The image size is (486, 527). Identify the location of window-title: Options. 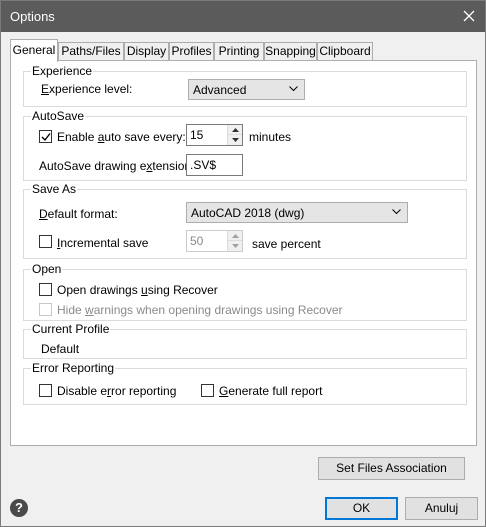
(32, 16).